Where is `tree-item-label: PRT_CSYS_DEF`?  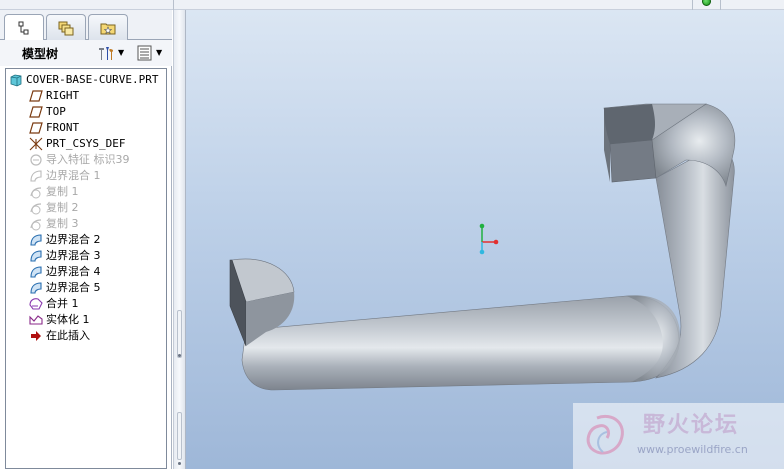
tree-item-label: PRT_CSYS_DEF is located at coordinates (86, 143).